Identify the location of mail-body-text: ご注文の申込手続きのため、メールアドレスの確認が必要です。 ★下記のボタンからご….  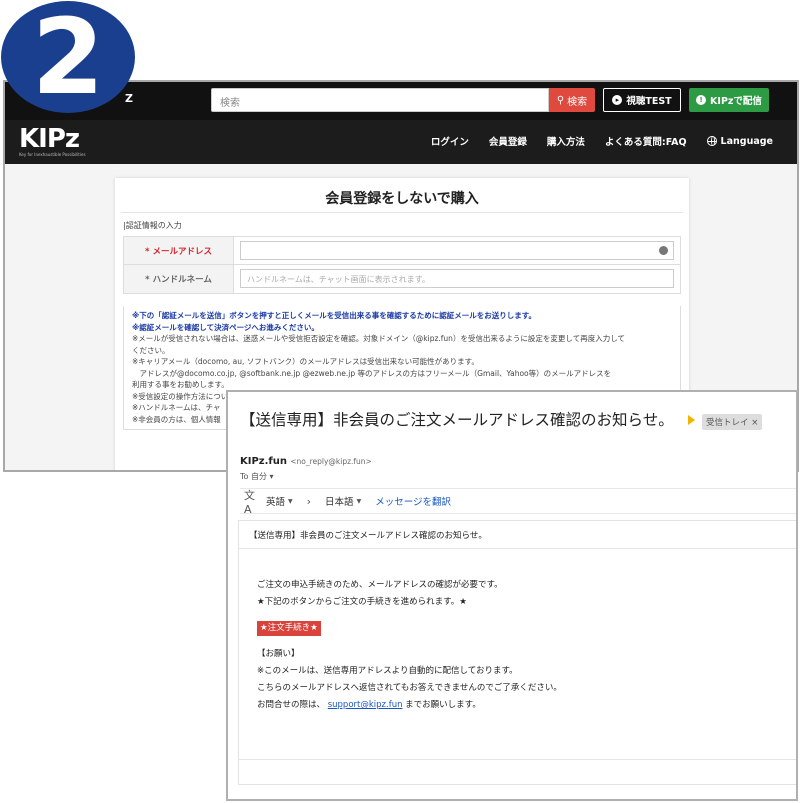
(409, 645).